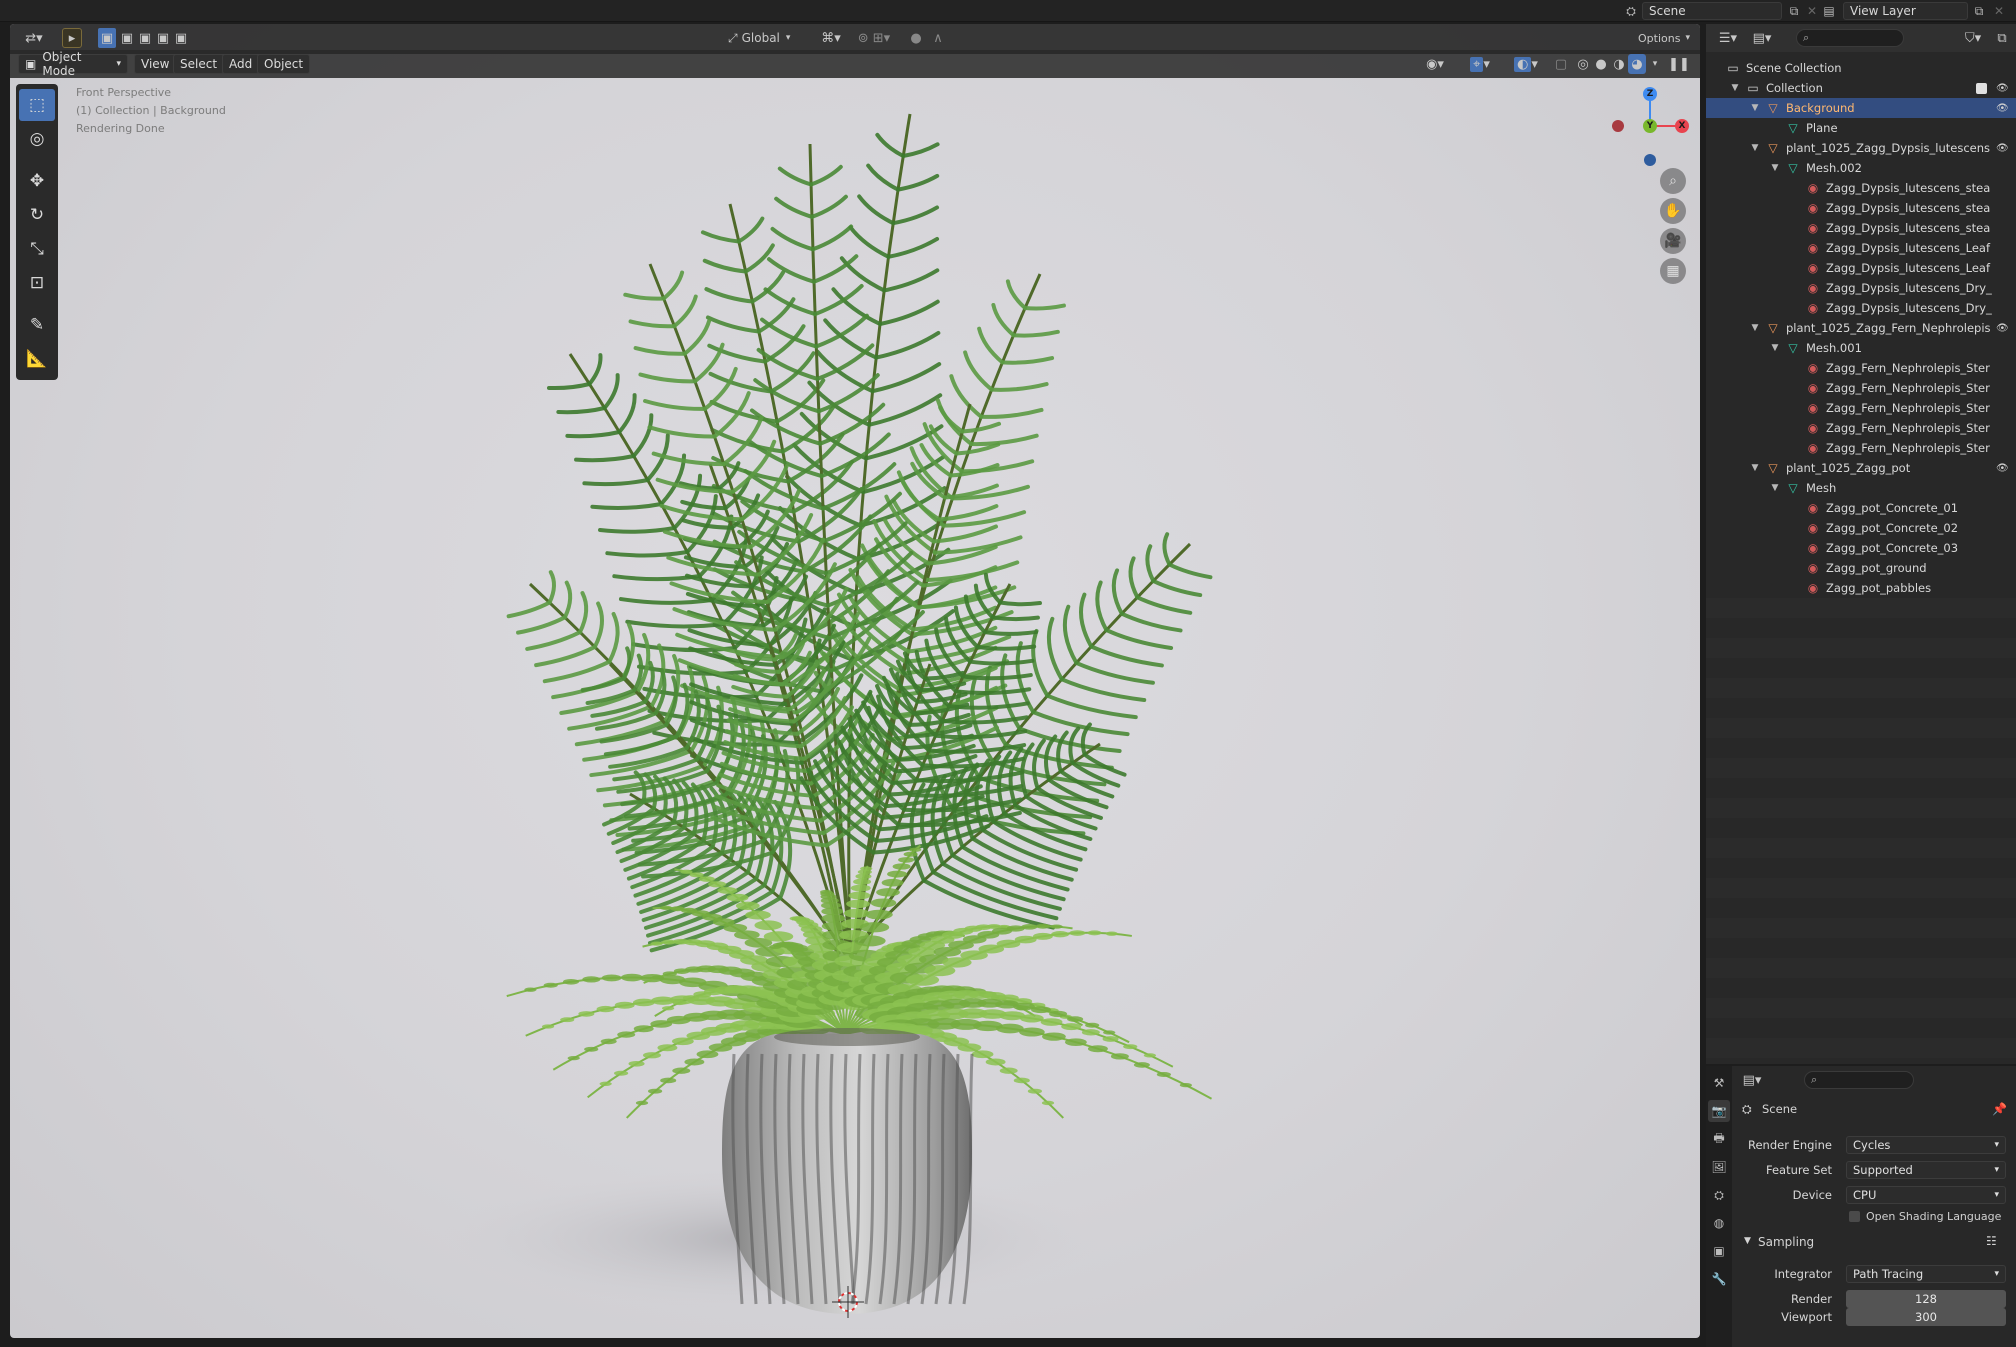 The height and width of the screenshot is (1347, 2016). Describe the element at coordinates (37, 181) in the screenshot. I see `move-tool-icon: ✥` at that location.